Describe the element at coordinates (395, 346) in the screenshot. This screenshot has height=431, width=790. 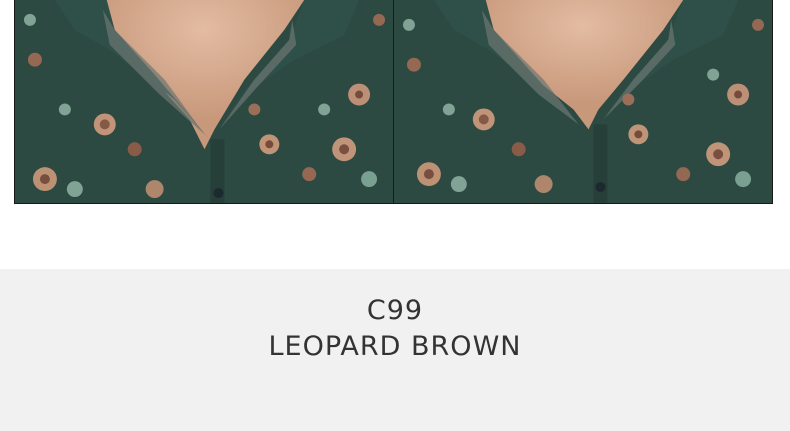
I see `product-color-name: LEOPARD BROWN` at that location.